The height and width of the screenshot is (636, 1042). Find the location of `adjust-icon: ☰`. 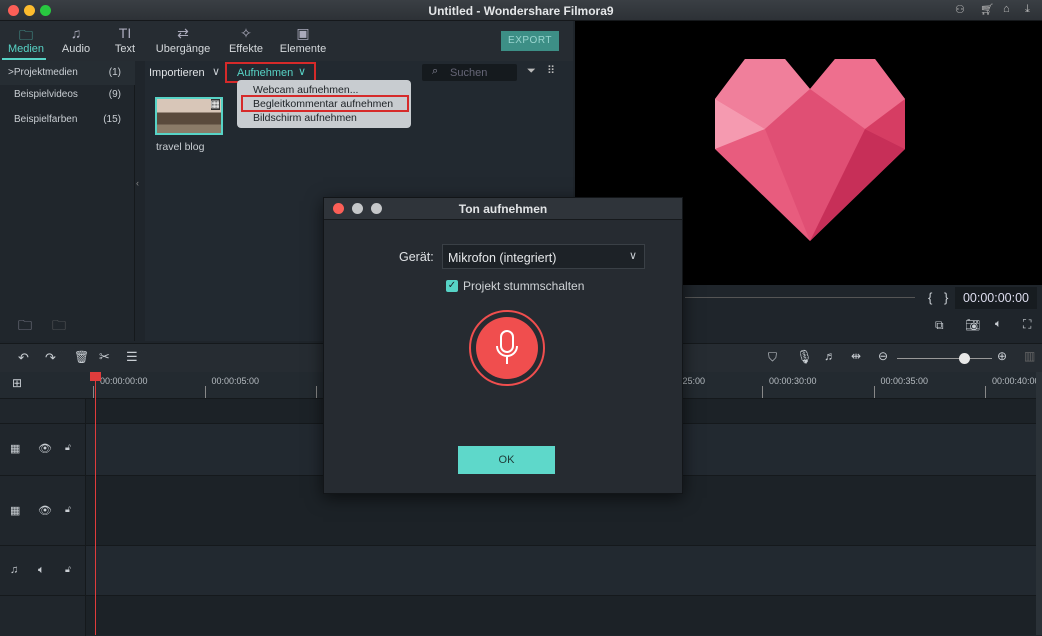

adjust-icon: ☰ is located at coordinates (132, 357).